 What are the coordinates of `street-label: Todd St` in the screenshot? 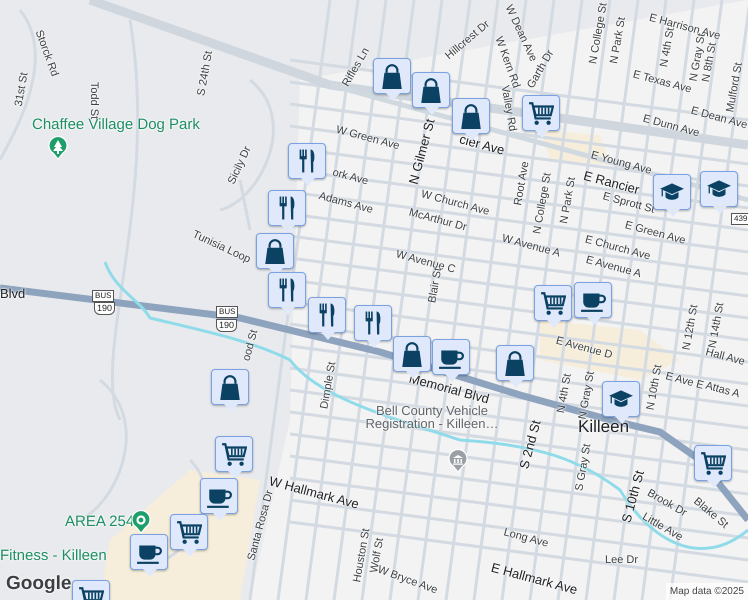 It's located at (94, 101).